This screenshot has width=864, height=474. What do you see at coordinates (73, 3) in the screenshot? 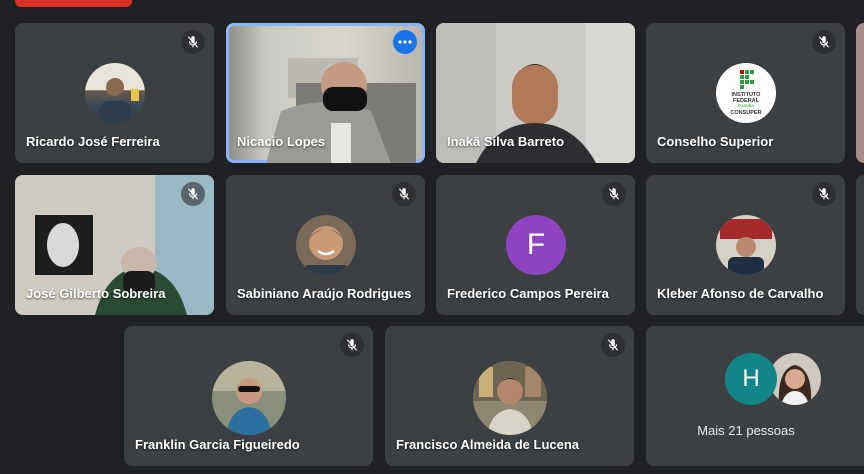
I see `leave-call-button` at bounding box center [73, 3].